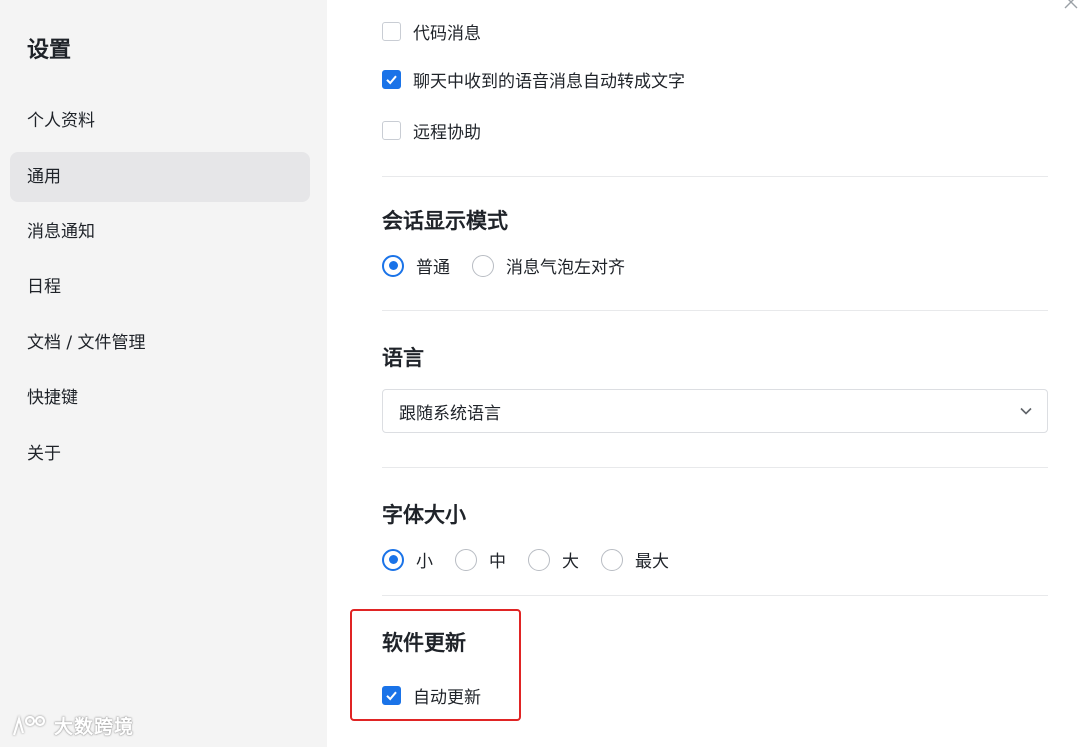 The image size is (1080, 747). I want to click on option-label: 远程协助, so click(447, 133).